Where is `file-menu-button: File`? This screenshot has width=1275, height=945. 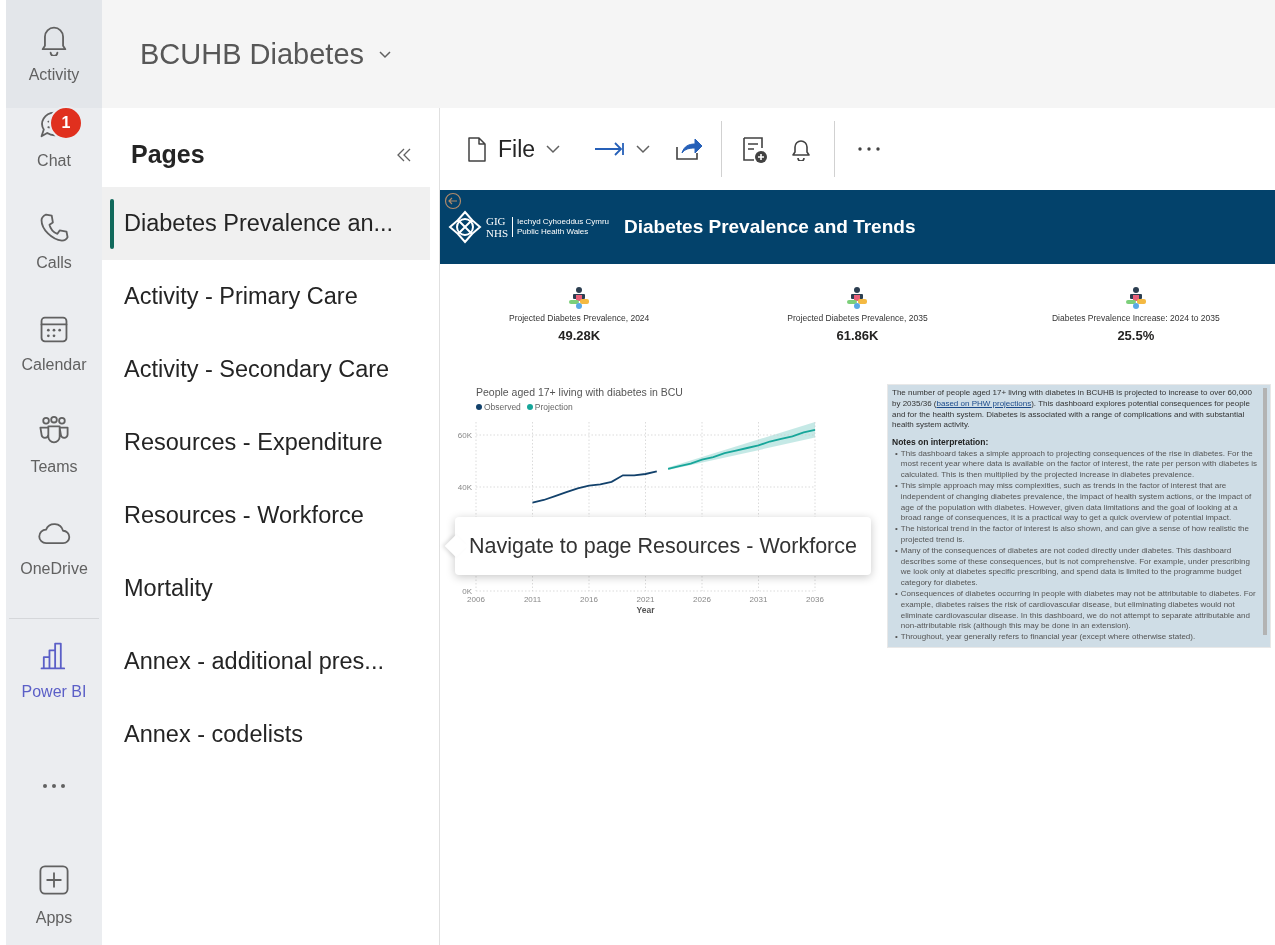 file-menu-button: File is located at coordinates (513, 149).